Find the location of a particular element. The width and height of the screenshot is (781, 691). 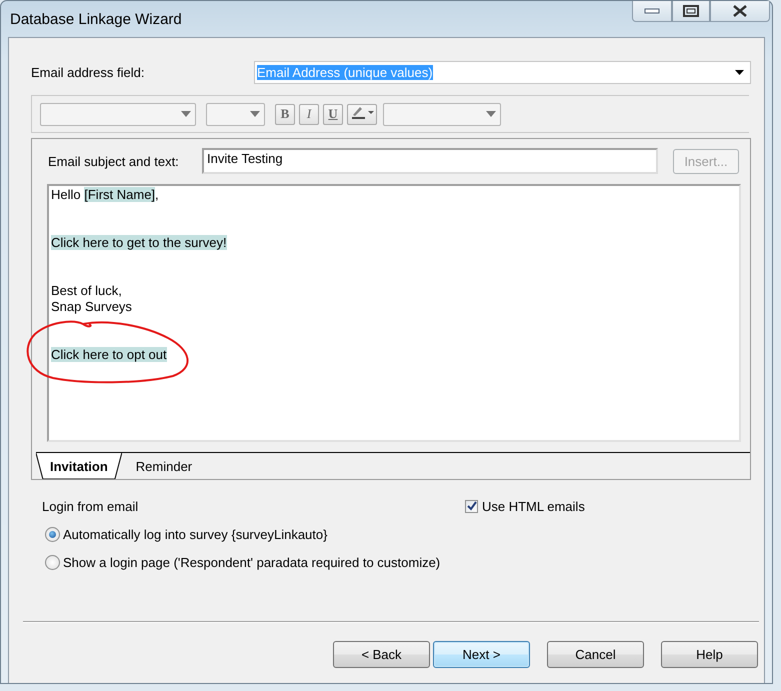

next-button: Next > is located at coordinates (481, 654).